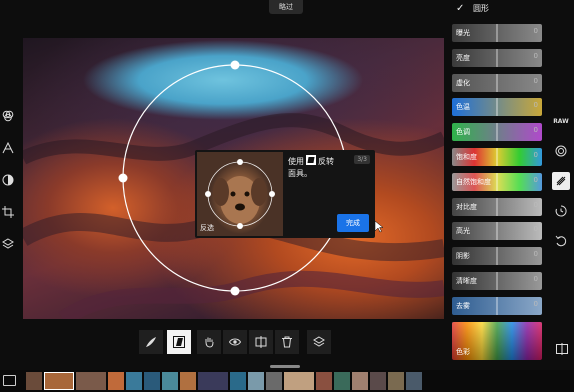 This screenshot has height=392, width=574. What do you see at coordinates (497, 341) in the screenshot?
I see `color-slider: 色彩` at bounding box center [497, 341].